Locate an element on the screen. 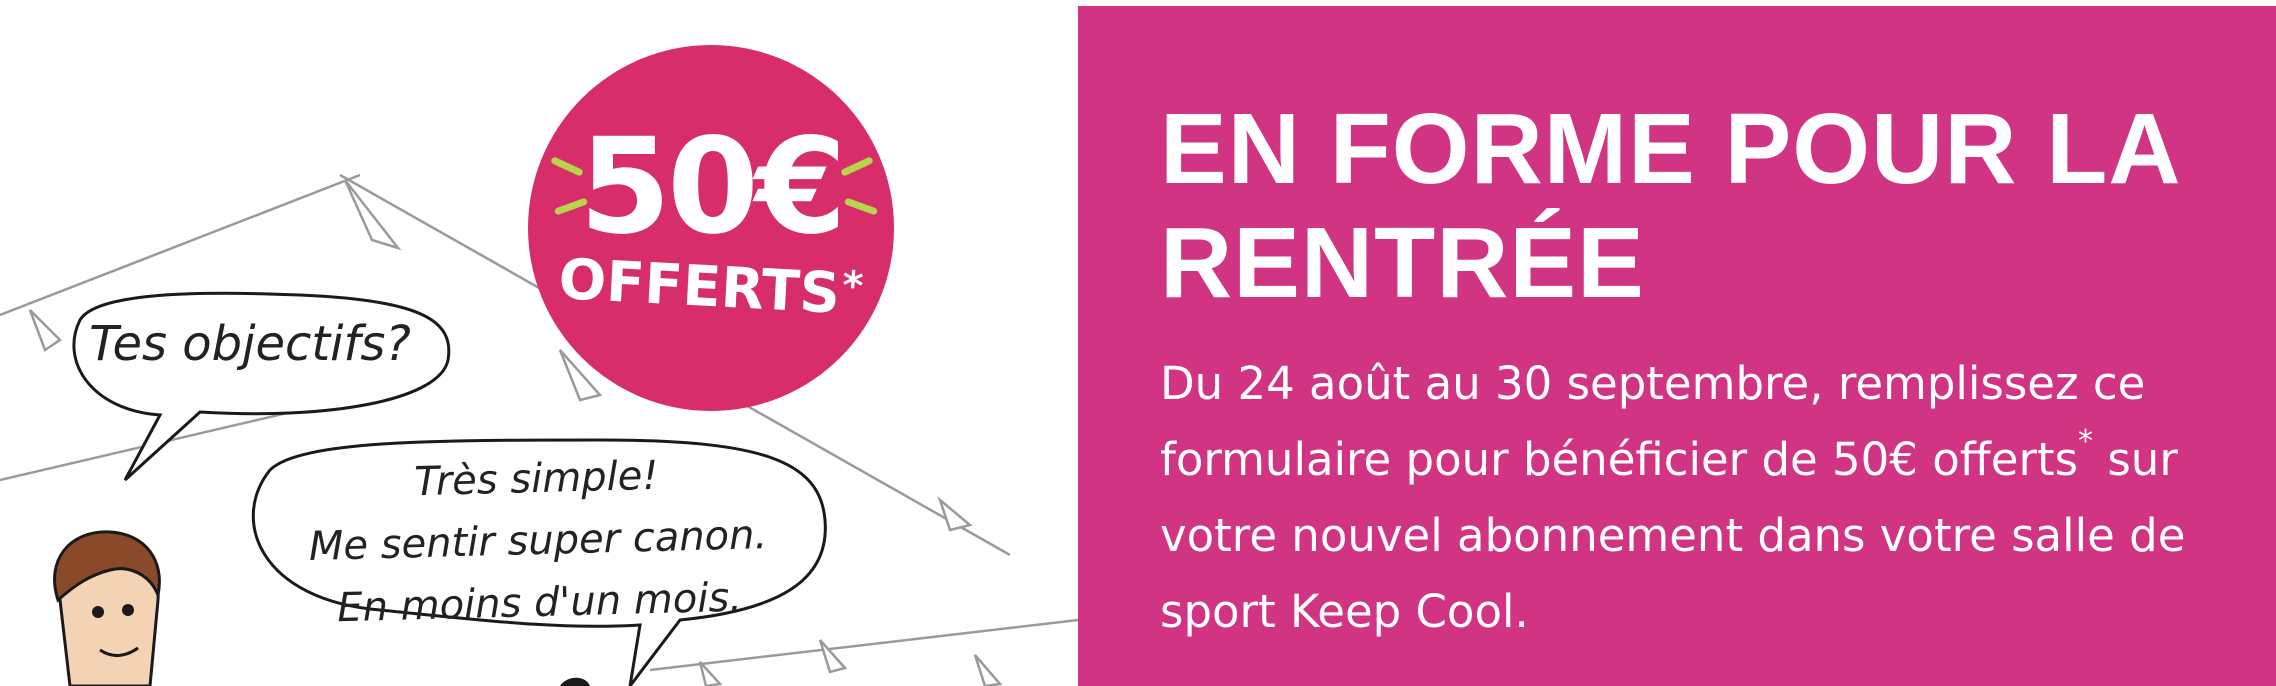 The width and height of the screenshot is (2276, 686). discount-badge: 50€ OFFERTS* is located at coordinates (711, 228).